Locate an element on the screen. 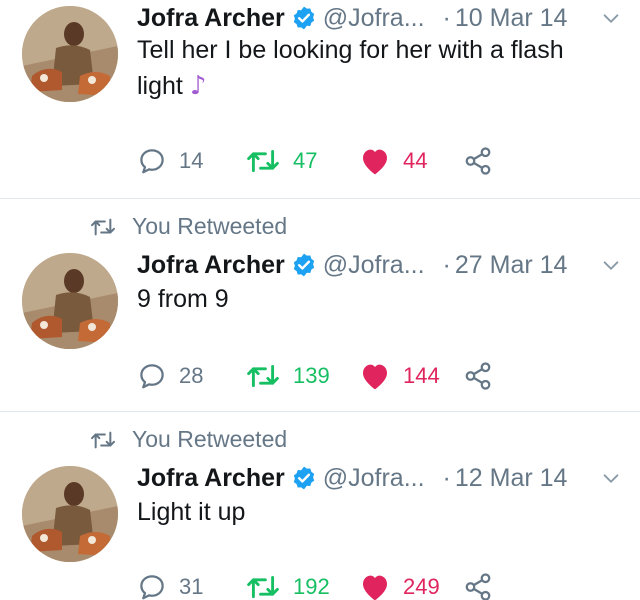  retweet-button: 47 is located at coordinates (281, 161).